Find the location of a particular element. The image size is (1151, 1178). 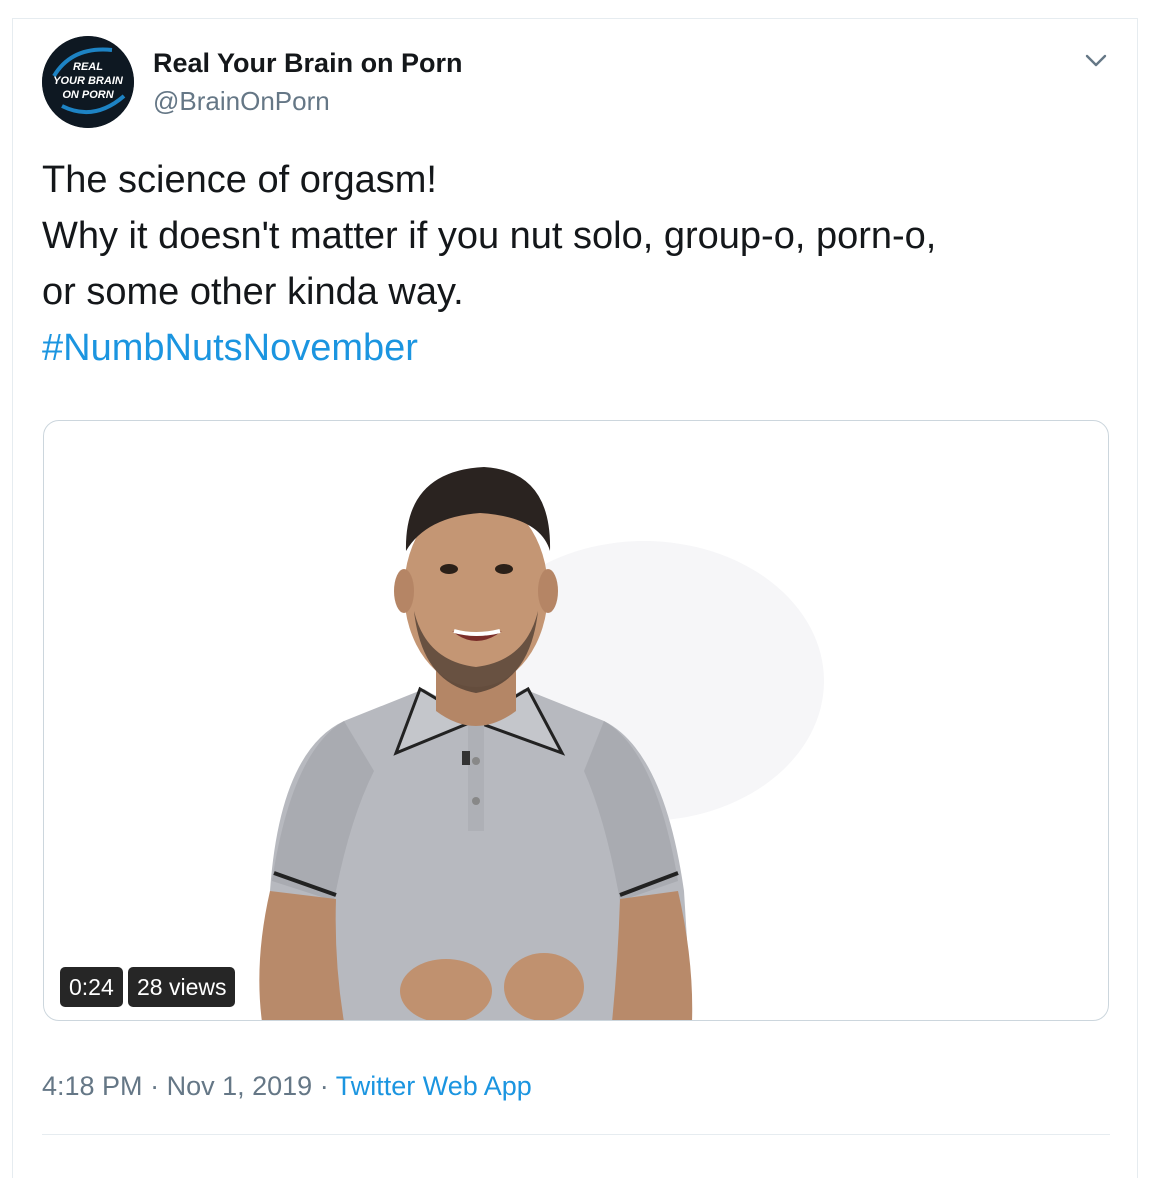

video-duration-badge: 0:24 is located at coordinates (91, 987).